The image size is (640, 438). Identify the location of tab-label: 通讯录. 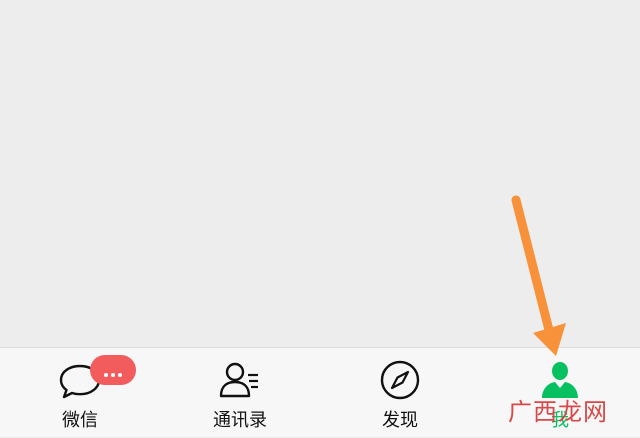
(240, 420).